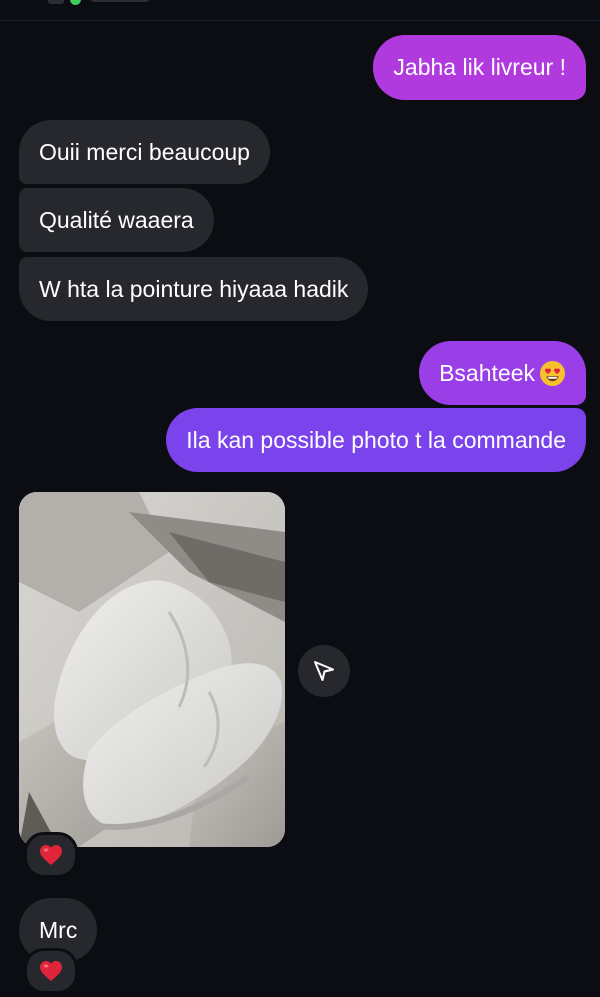 The height and width of the screenshot is (997, 600). I want to click on message-text: W hta la pointure hiyaaa hadik, so click(194, 288).